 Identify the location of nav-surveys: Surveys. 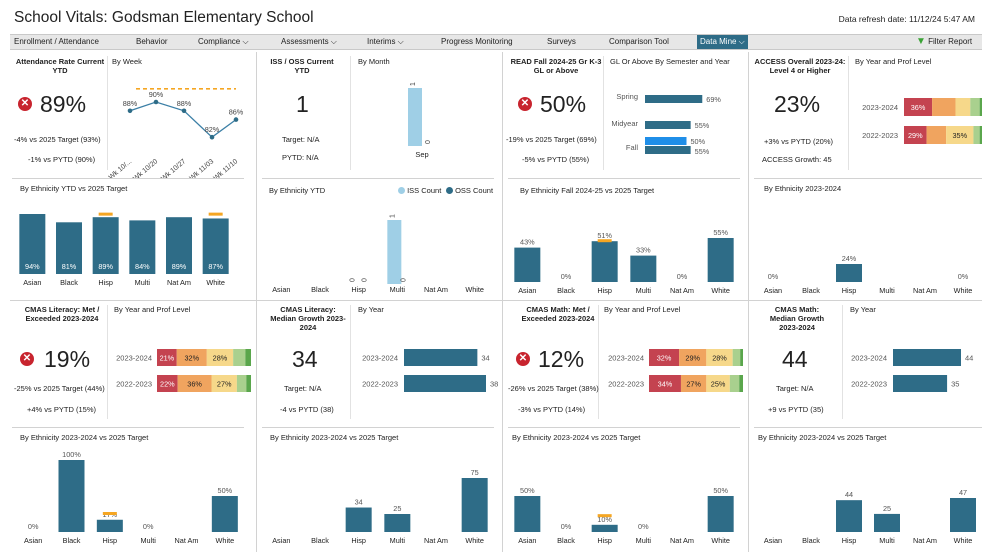
(561, 42).